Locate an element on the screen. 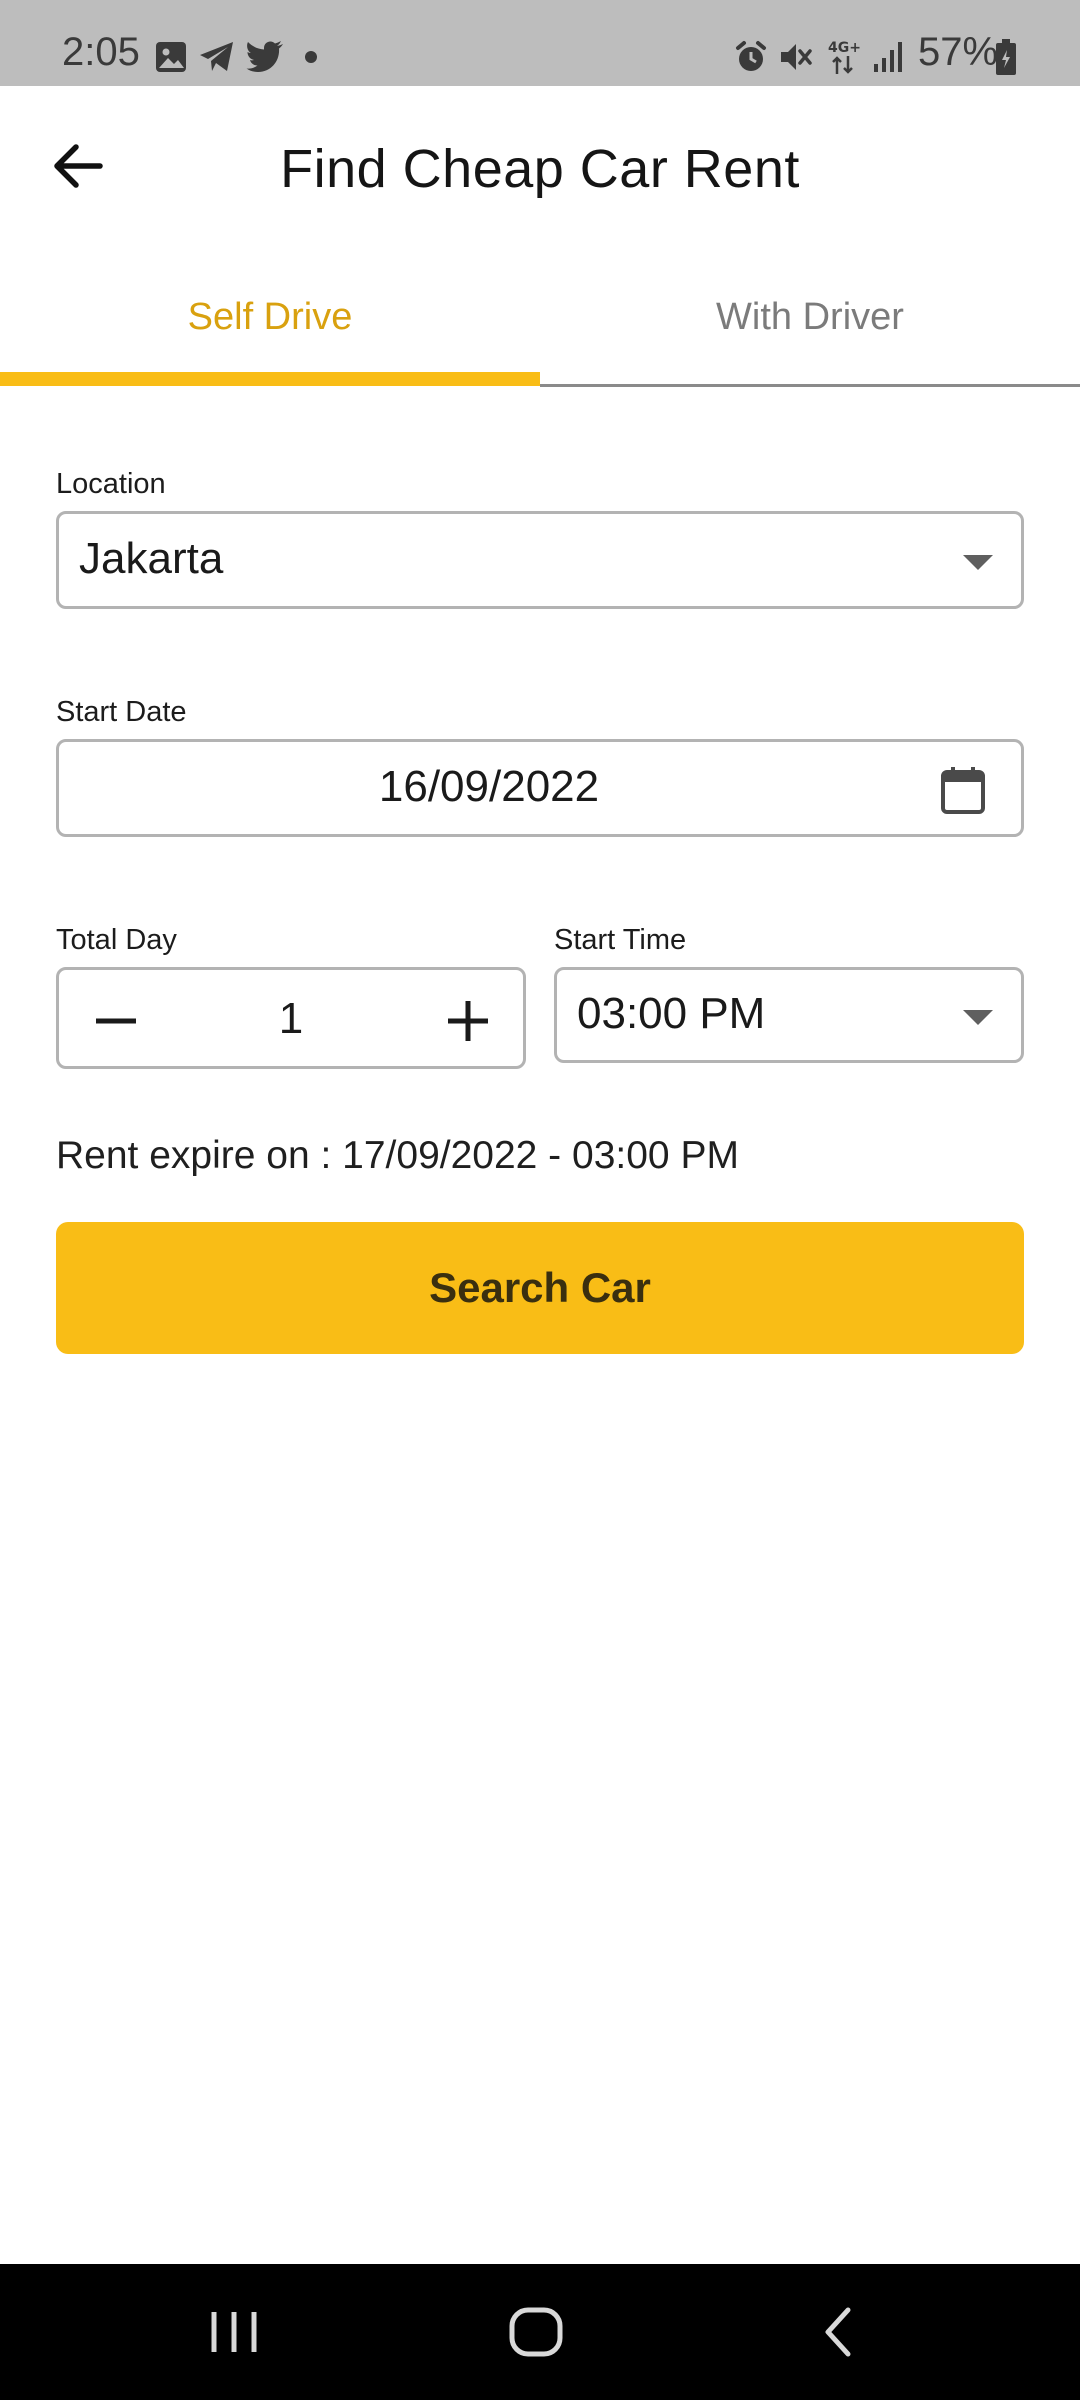 This screenshot has width=1080, height=2400. plus-icon is located at coordinates (468, 1021).